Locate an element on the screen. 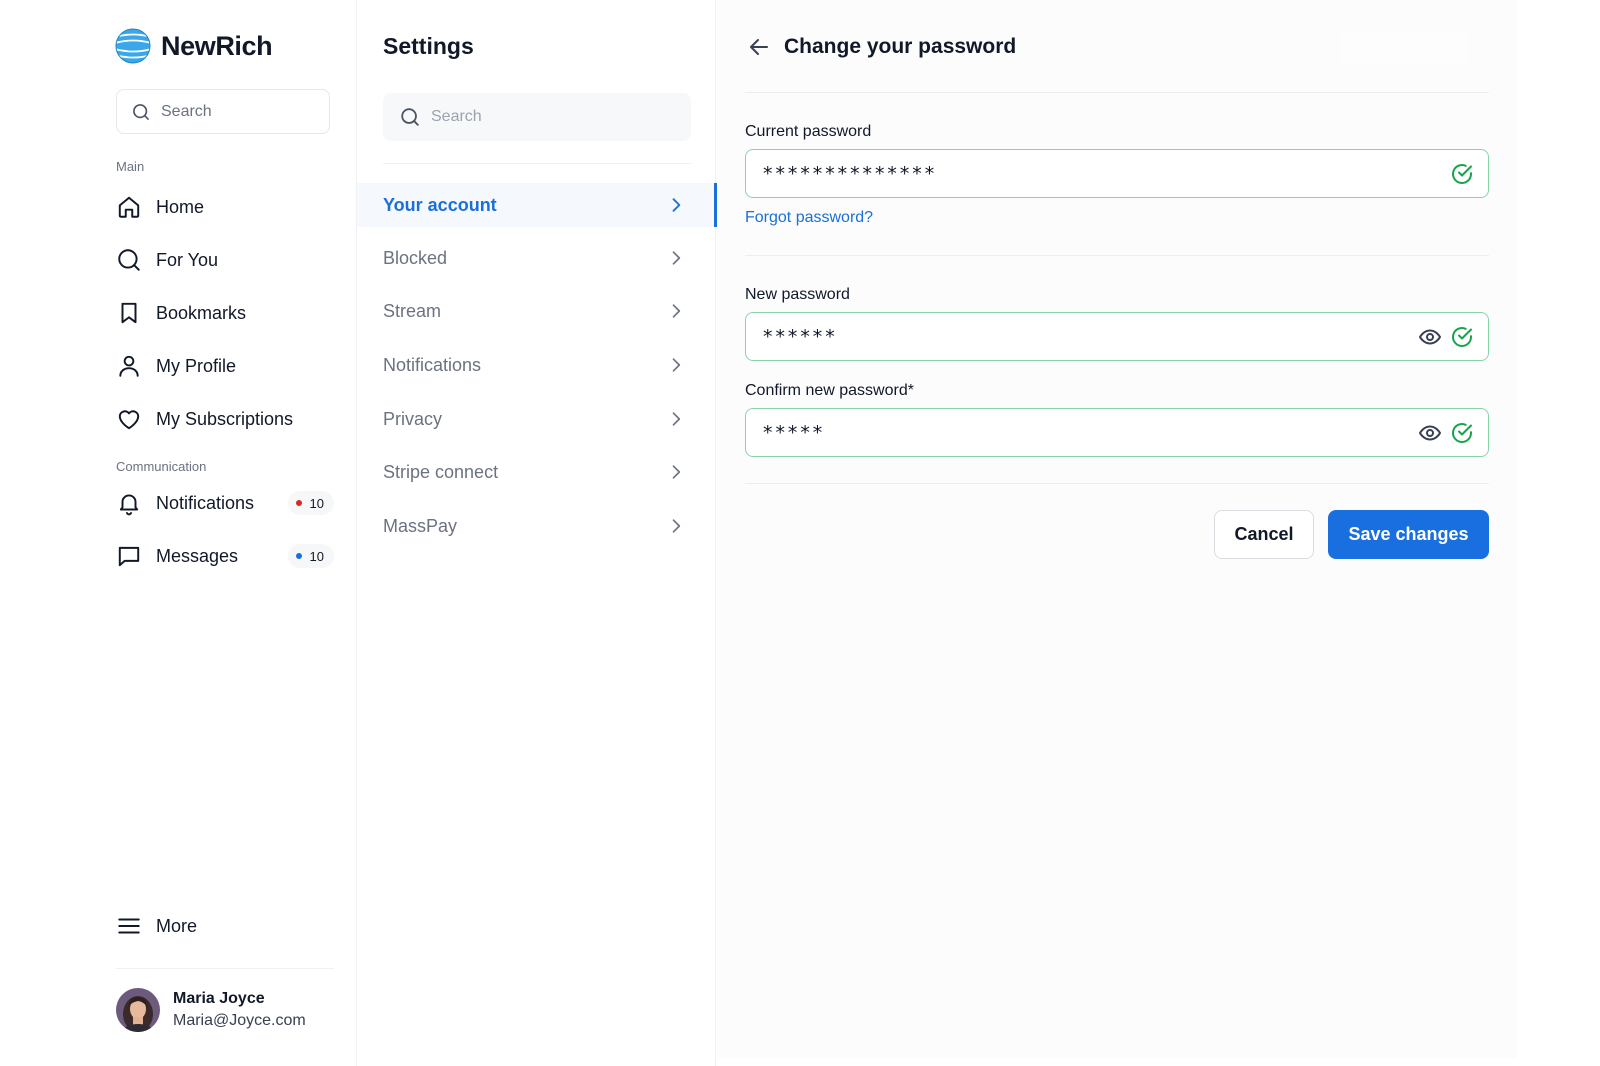 Image resolution: width=1600 pixels, height=1066 pixels. page-title: Change your password is located at coordinates (900, 46).